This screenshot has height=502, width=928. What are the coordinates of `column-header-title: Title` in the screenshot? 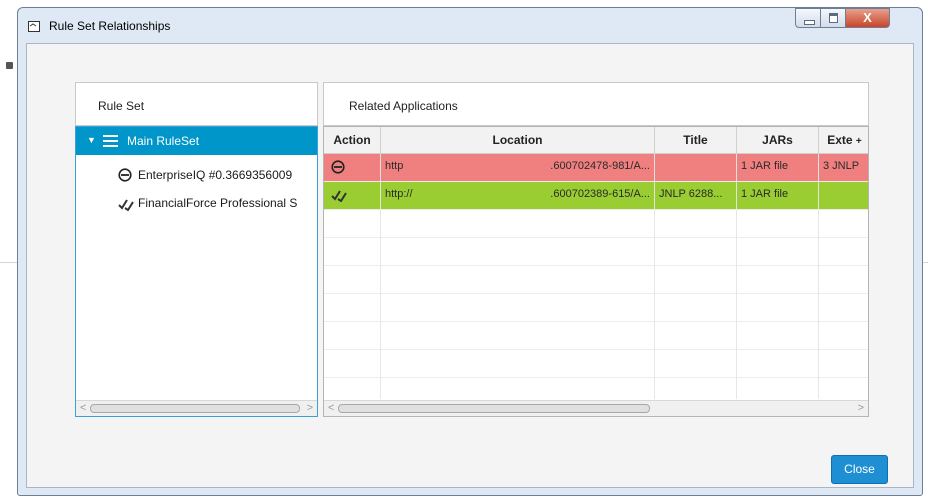 It's located at (696, 140).